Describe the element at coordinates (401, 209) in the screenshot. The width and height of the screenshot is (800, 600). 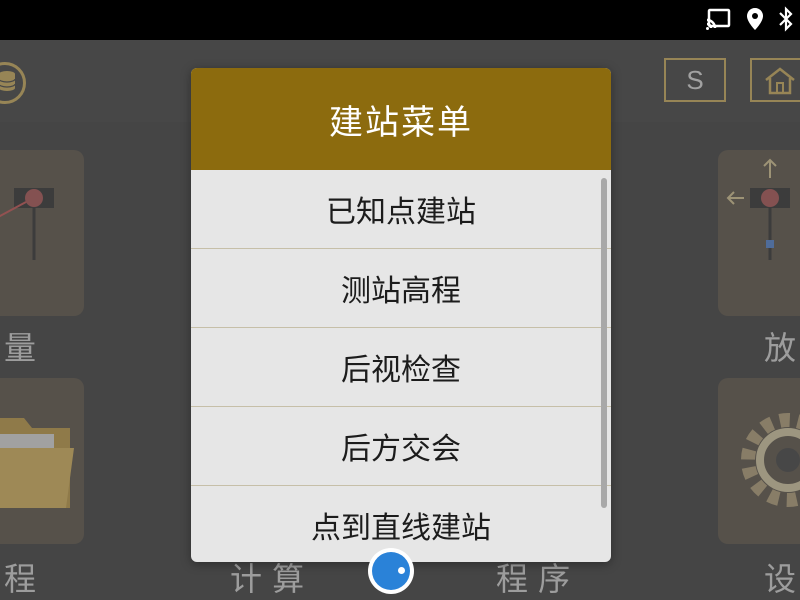
I see `menu-item-known-point-setup: 已知点建站` at that location.